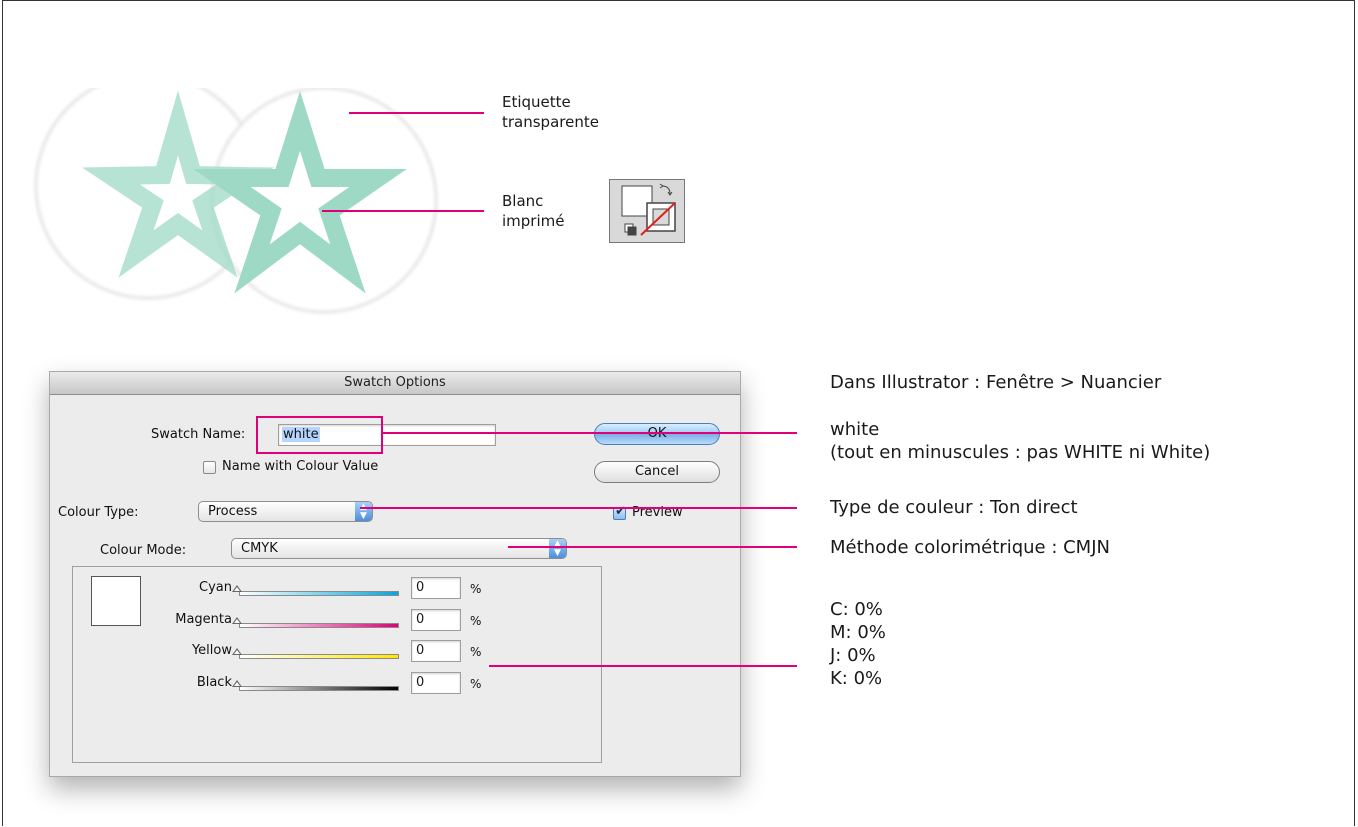 The image size is (1358, 827). What do you see at coordinates (476, 684) in the screenshot?
I see `black-unit: %` at bounding box center [476, 684].